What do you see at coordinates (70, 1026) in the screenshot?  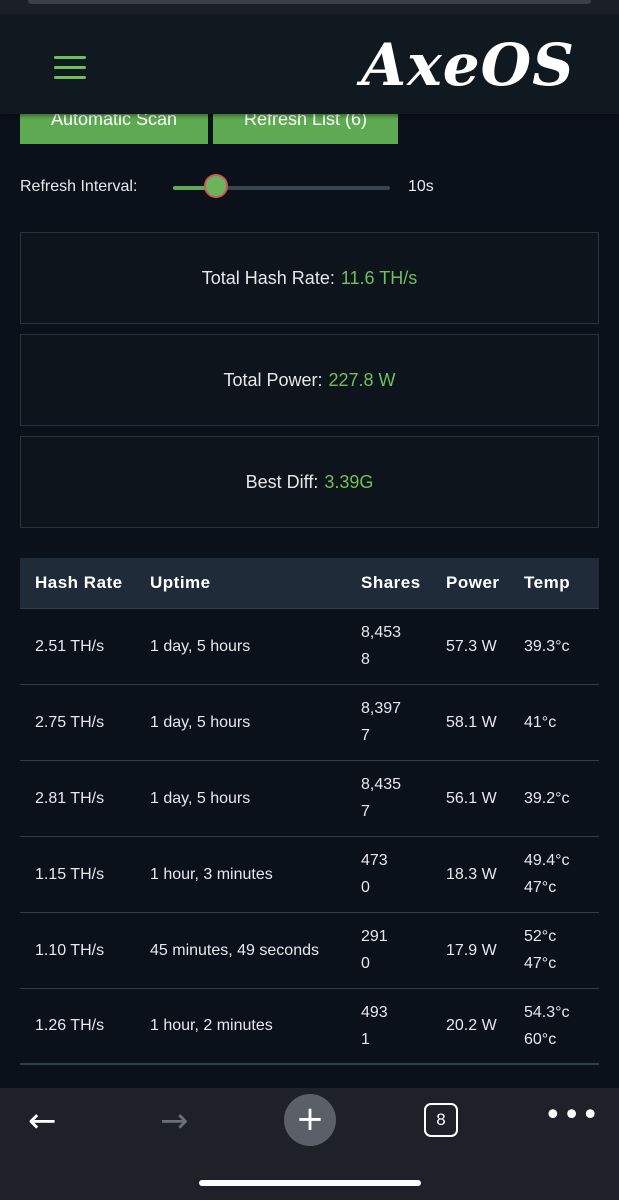 I see `cell-hash-rate: 1.26 TH/s` at bounding box center [70, 1026].